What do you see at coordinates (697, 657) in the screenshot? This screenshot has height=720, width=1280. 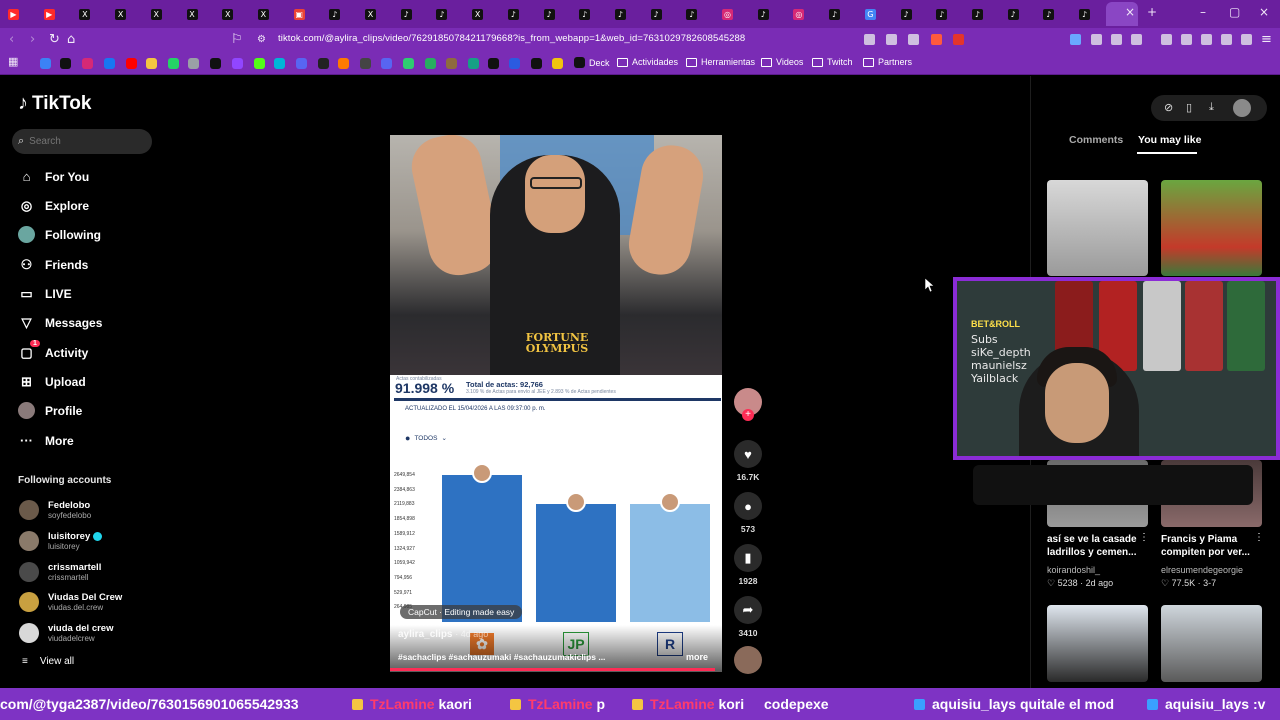 I see `more-caption-link: more` at bounding box center [697, 657].